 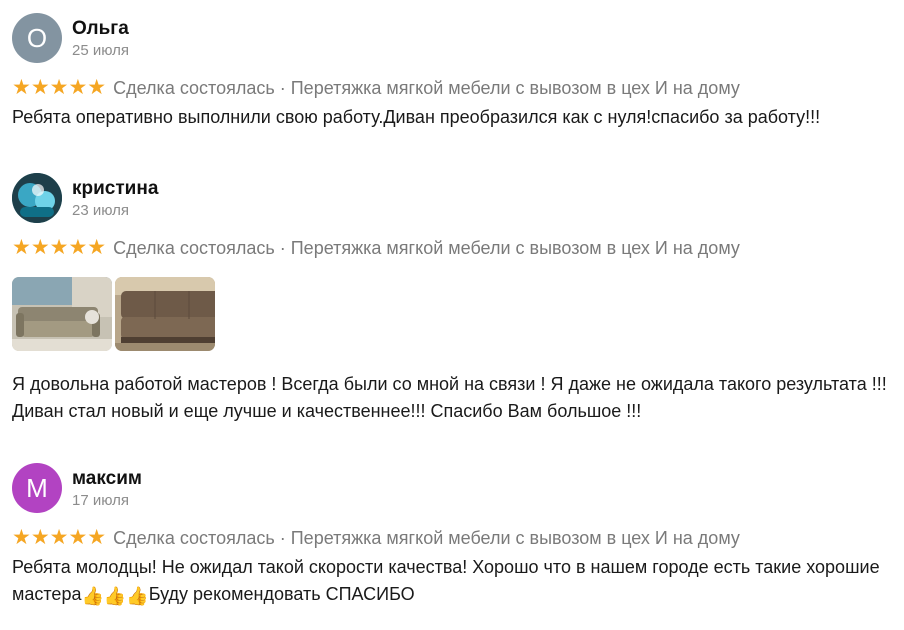 I want to click on review-date: 25 июля, so click(x=101, y=50).